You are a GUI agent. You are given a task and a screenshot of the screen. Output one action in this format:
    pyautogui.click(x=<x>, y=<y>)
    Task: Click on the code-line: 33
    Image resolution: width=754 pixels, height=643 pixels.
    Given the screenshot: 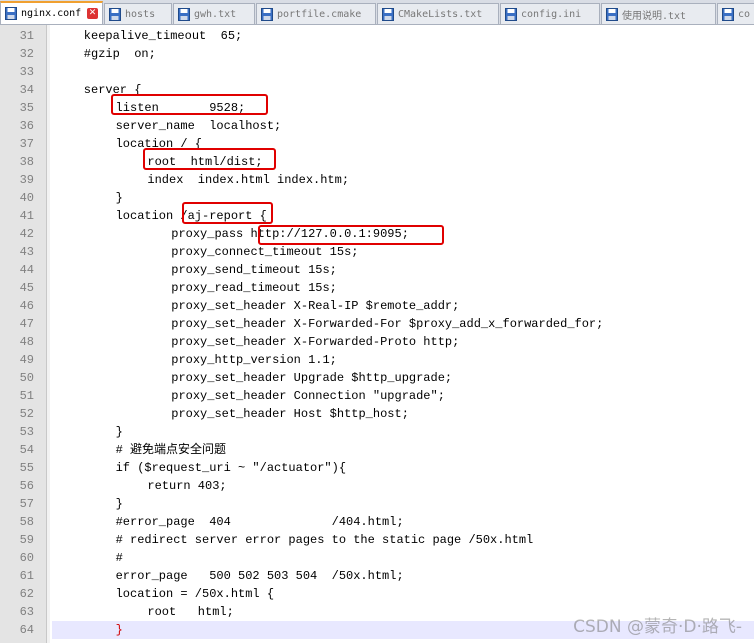 What is the action you would take?
    pyautogui.click(x=377, y=72)
    